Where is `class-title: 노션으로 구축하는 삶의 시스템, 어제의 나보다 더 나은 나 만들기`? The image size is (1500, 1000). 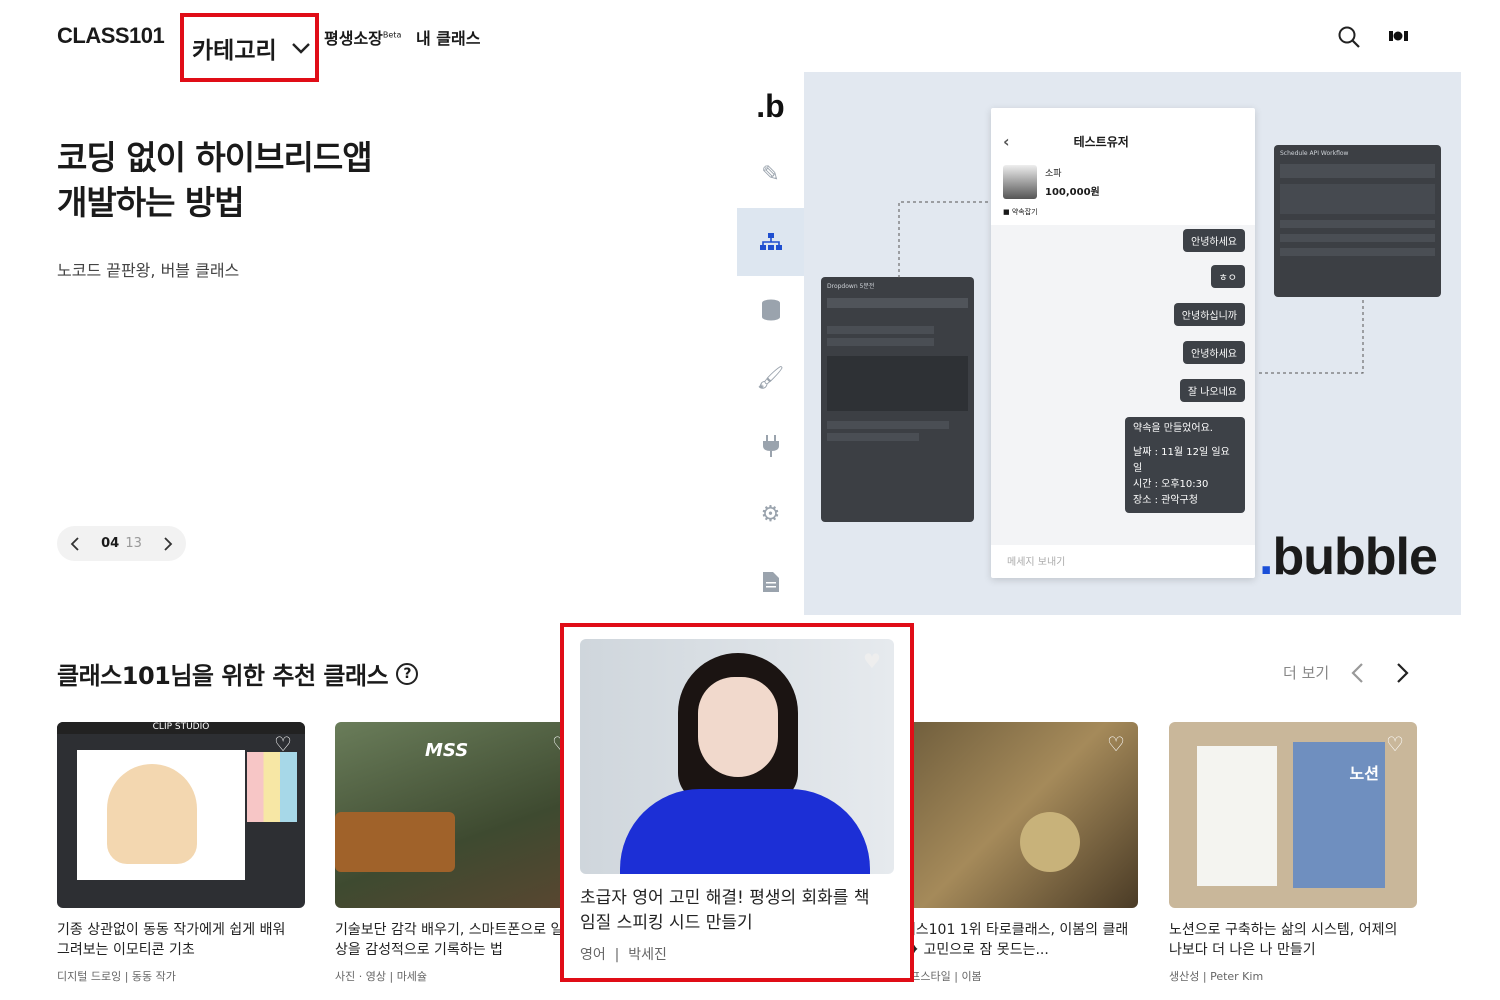
class-title: 노션으로 구축하는 삶의 시스템, 어제의 나보다 더 나은 나 만들기 is located at coordinates (1283, 940).